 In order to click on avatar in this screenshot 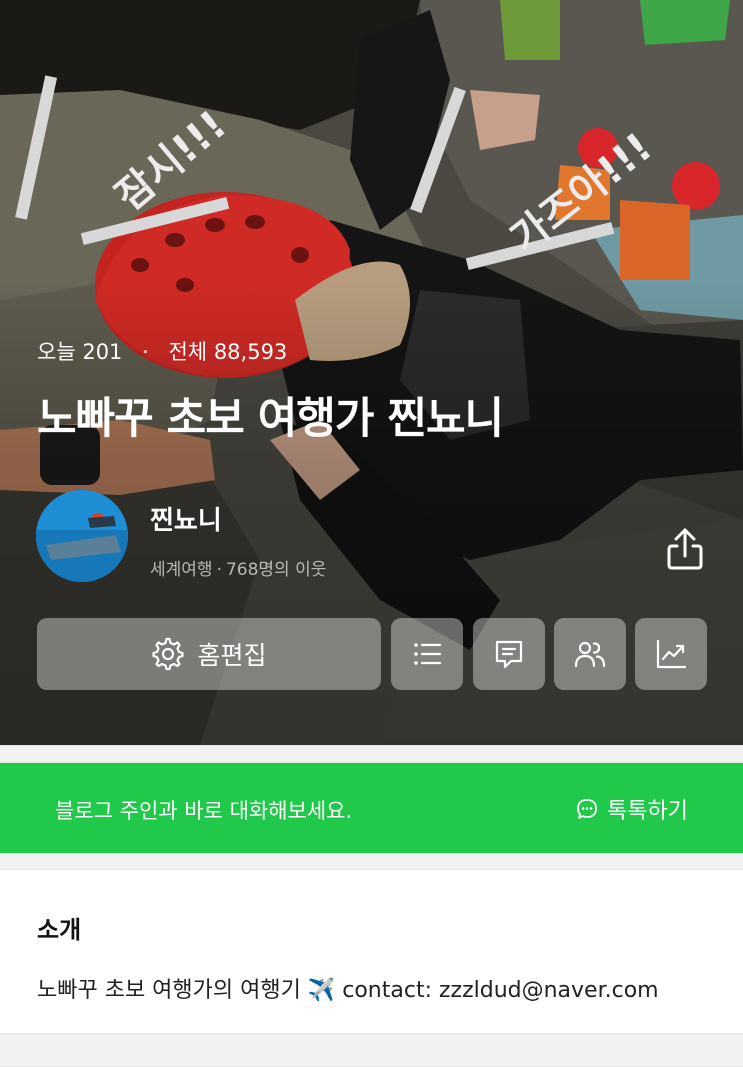, I will do `click(82, 536)`.